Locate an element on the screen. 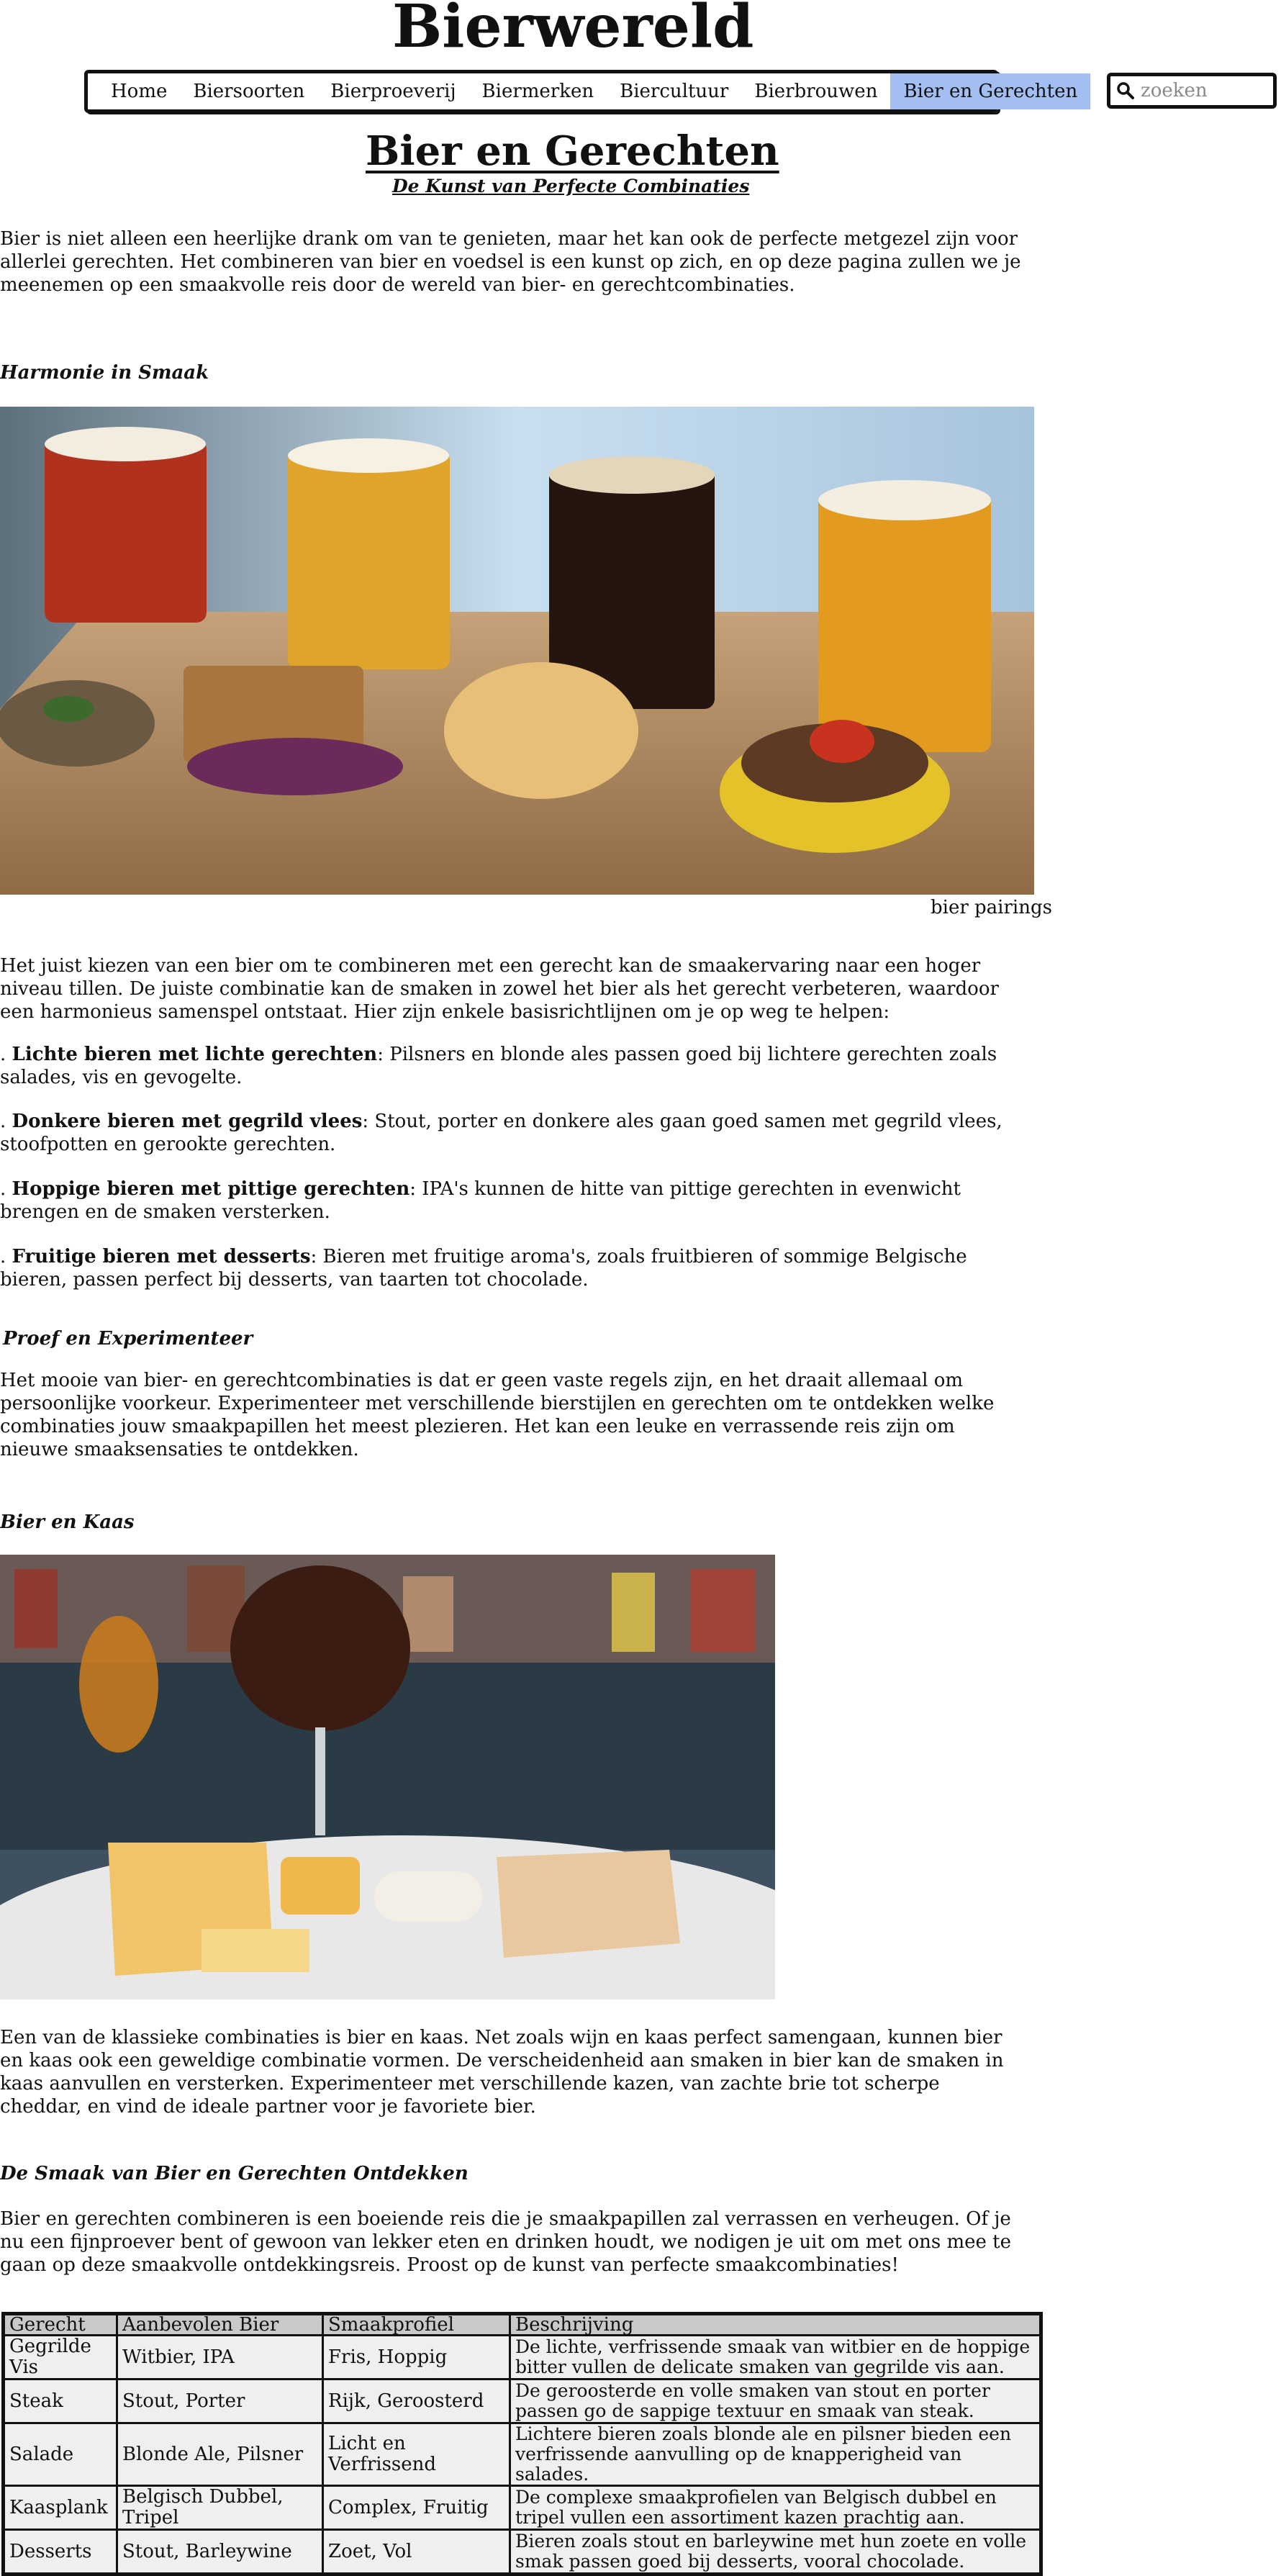  table-cell: Steak is located at coordinates (60, 2401).